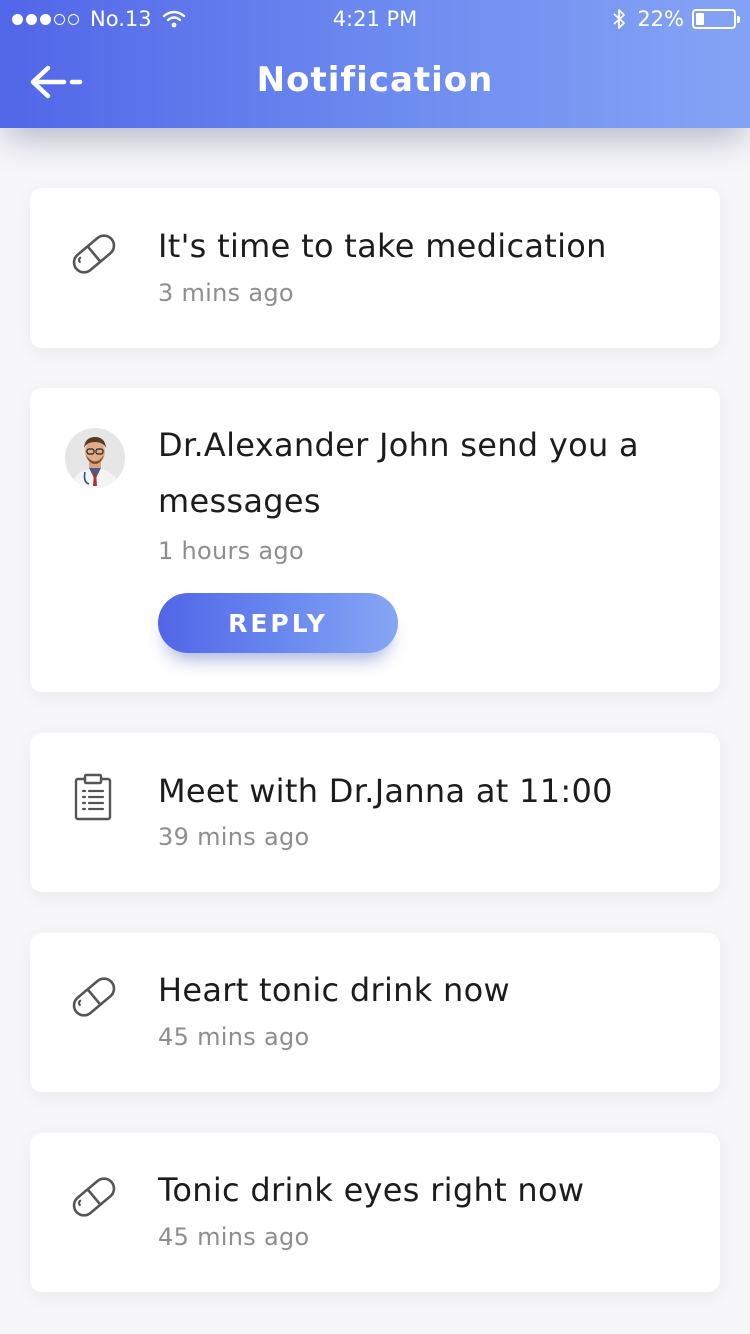 This screenshot has width=750, height=1334. I want to click on notification-title: Dr.Alexander John send you a messages, so click(398, 473).